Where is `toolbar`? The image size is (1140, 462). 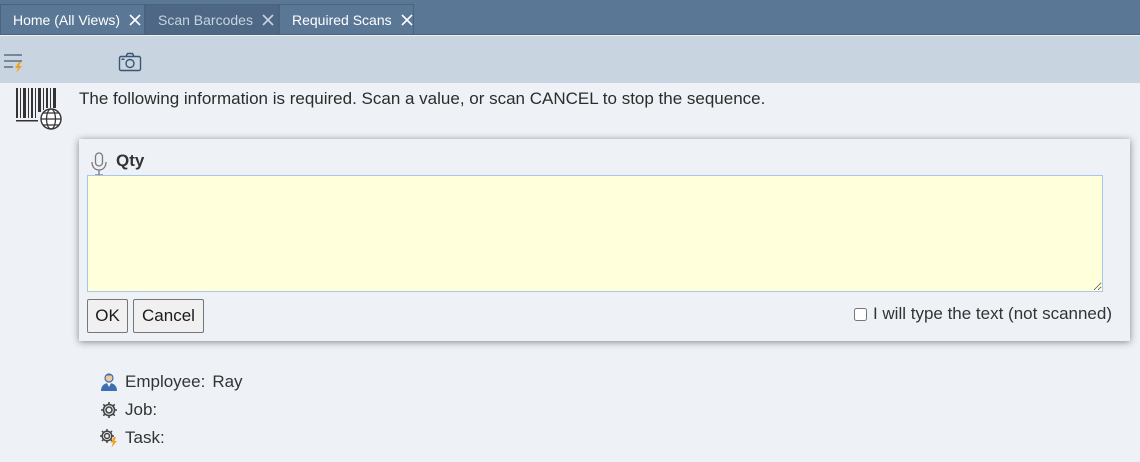
toolbar is located at coordinates (570, 59).